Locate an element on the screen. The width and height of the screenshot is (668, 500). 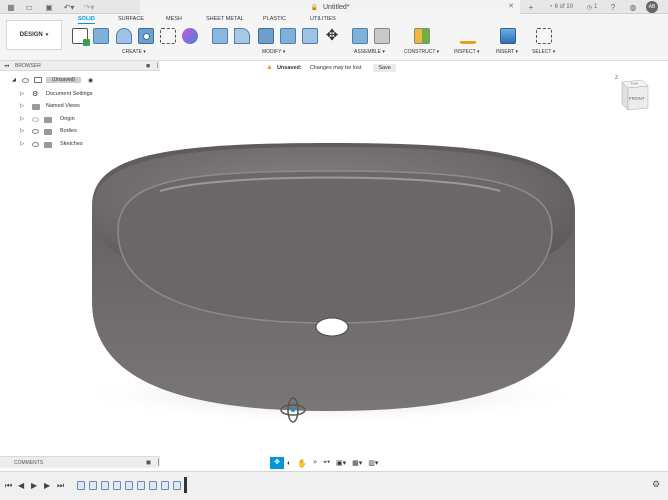
user-avatar: AB is located at coordinates (652, 7).